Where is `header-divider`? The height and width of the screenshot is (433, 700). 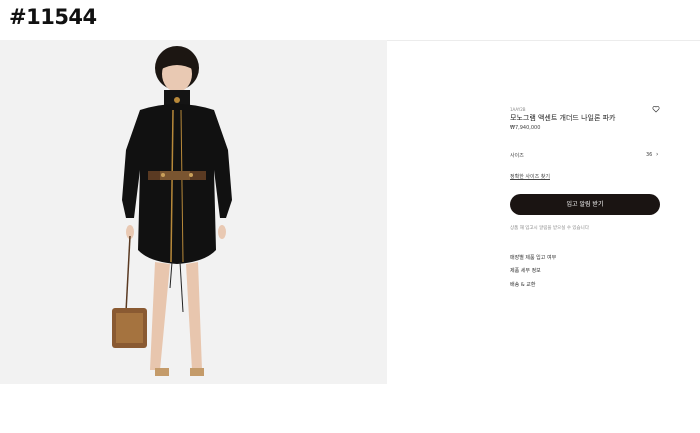
header-divider is located at coordinates (543, 40).